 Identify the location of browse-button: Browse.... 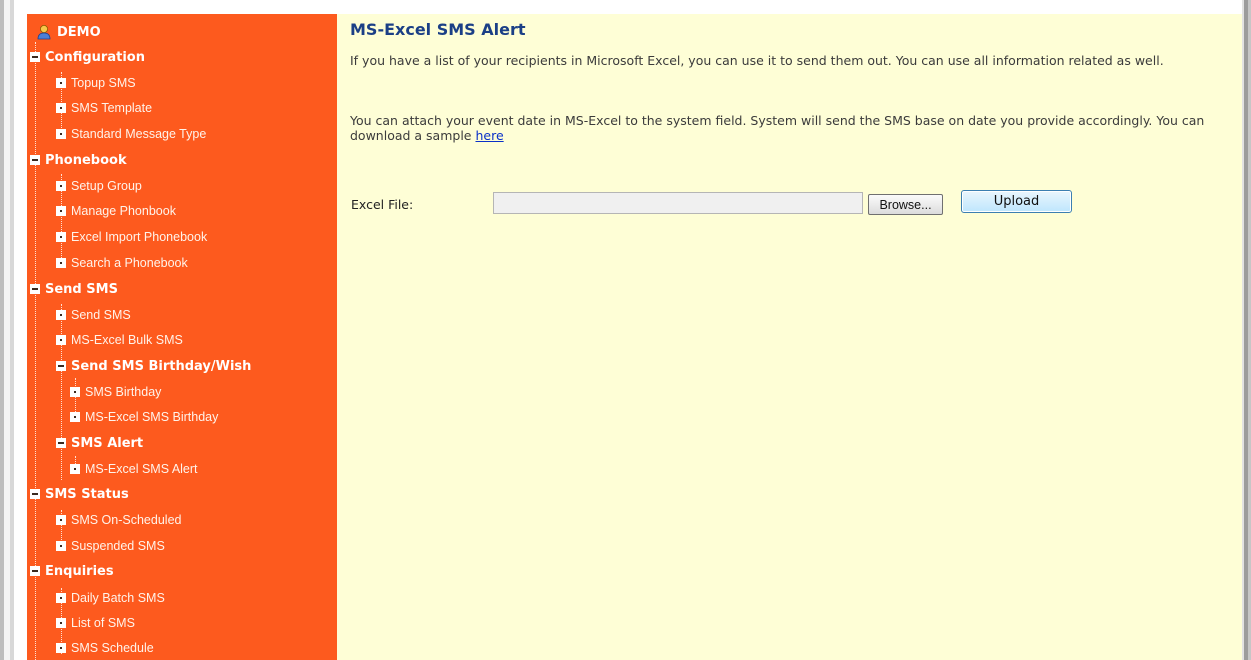
(905, 204).